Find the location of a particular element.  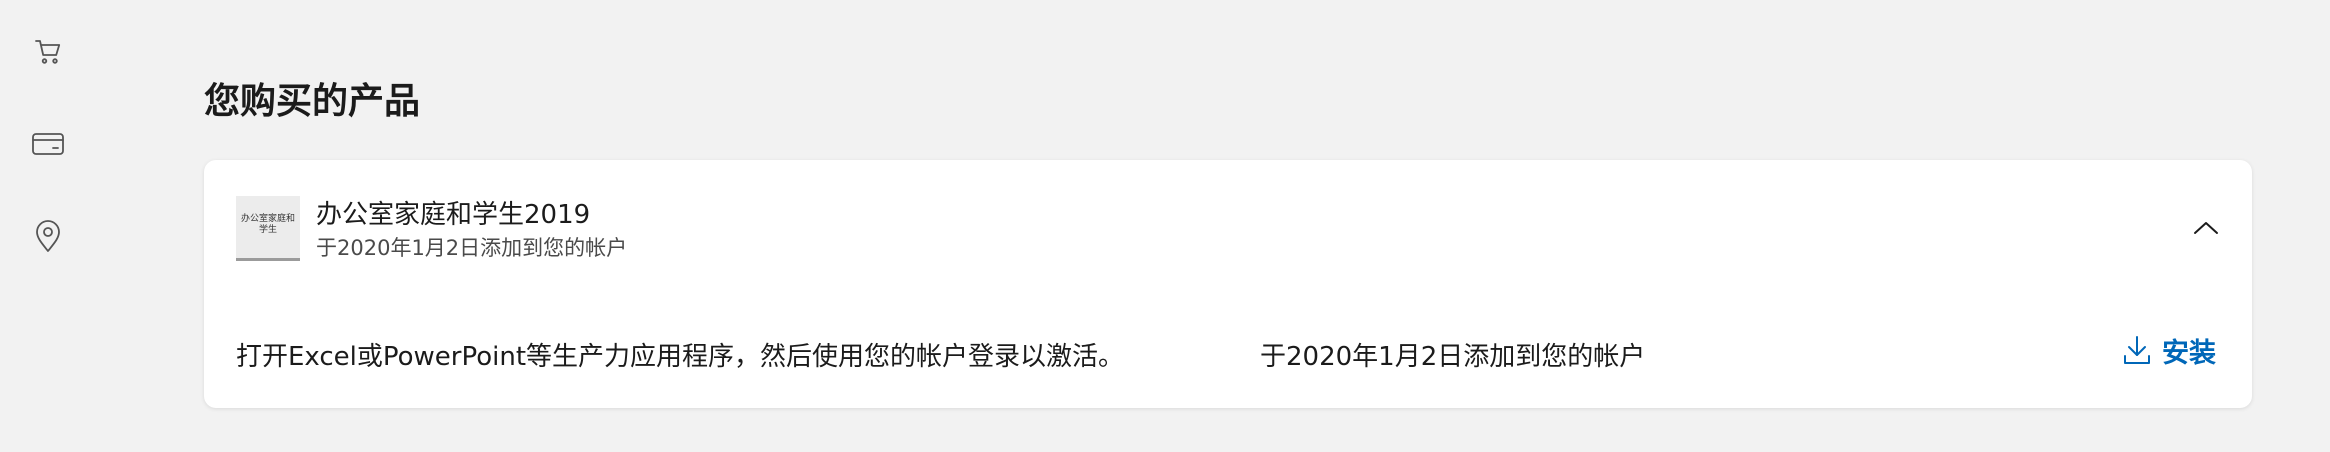

sidebar-item-addresses is located at coordinates (48, 236).